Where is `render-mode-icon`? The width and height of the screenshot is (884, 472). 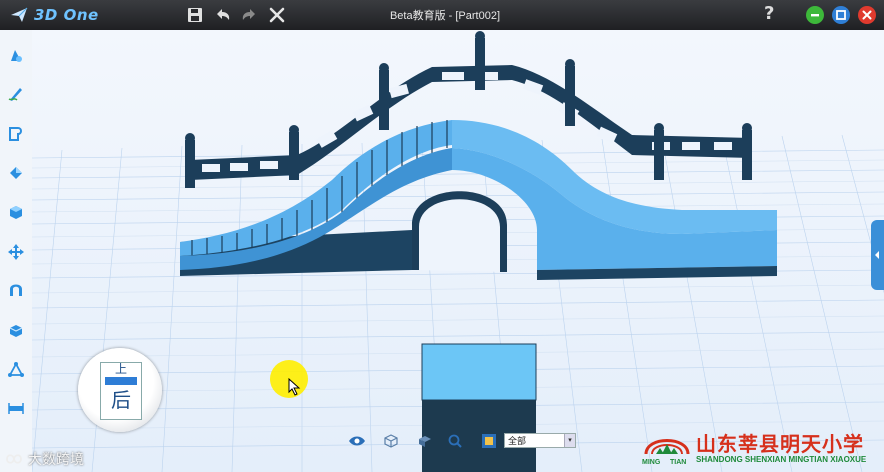
render-mode-icon is located at coordinates (391, 441).